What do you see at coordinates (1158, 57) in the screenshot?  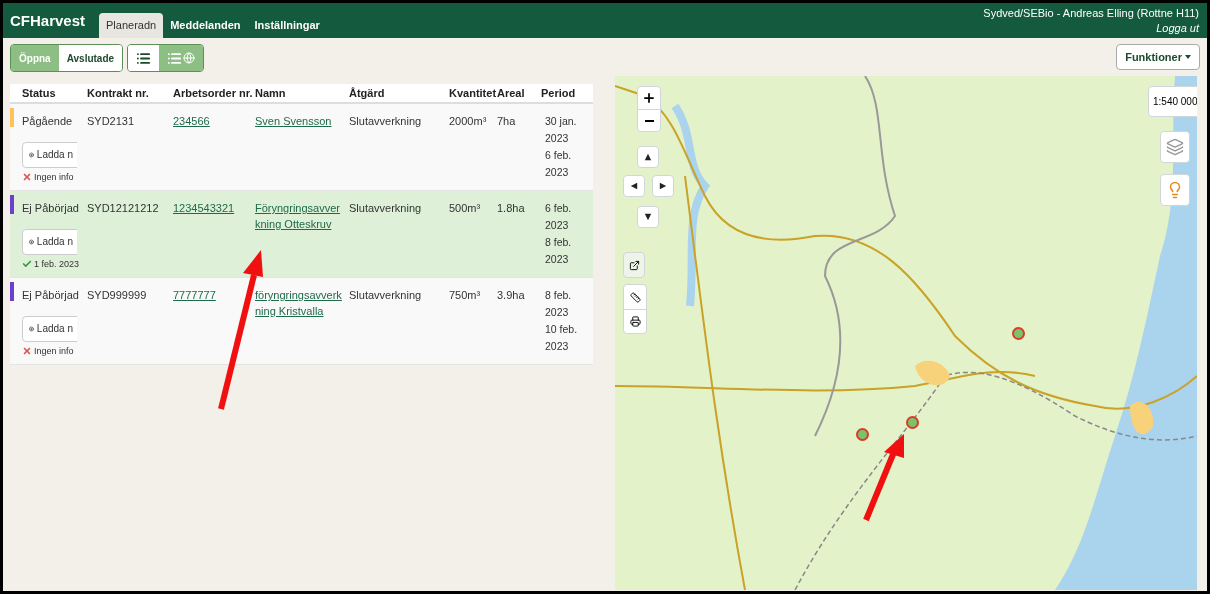 I see `functions-dropdown: Funktioner` at bounding box center [1158, 57].